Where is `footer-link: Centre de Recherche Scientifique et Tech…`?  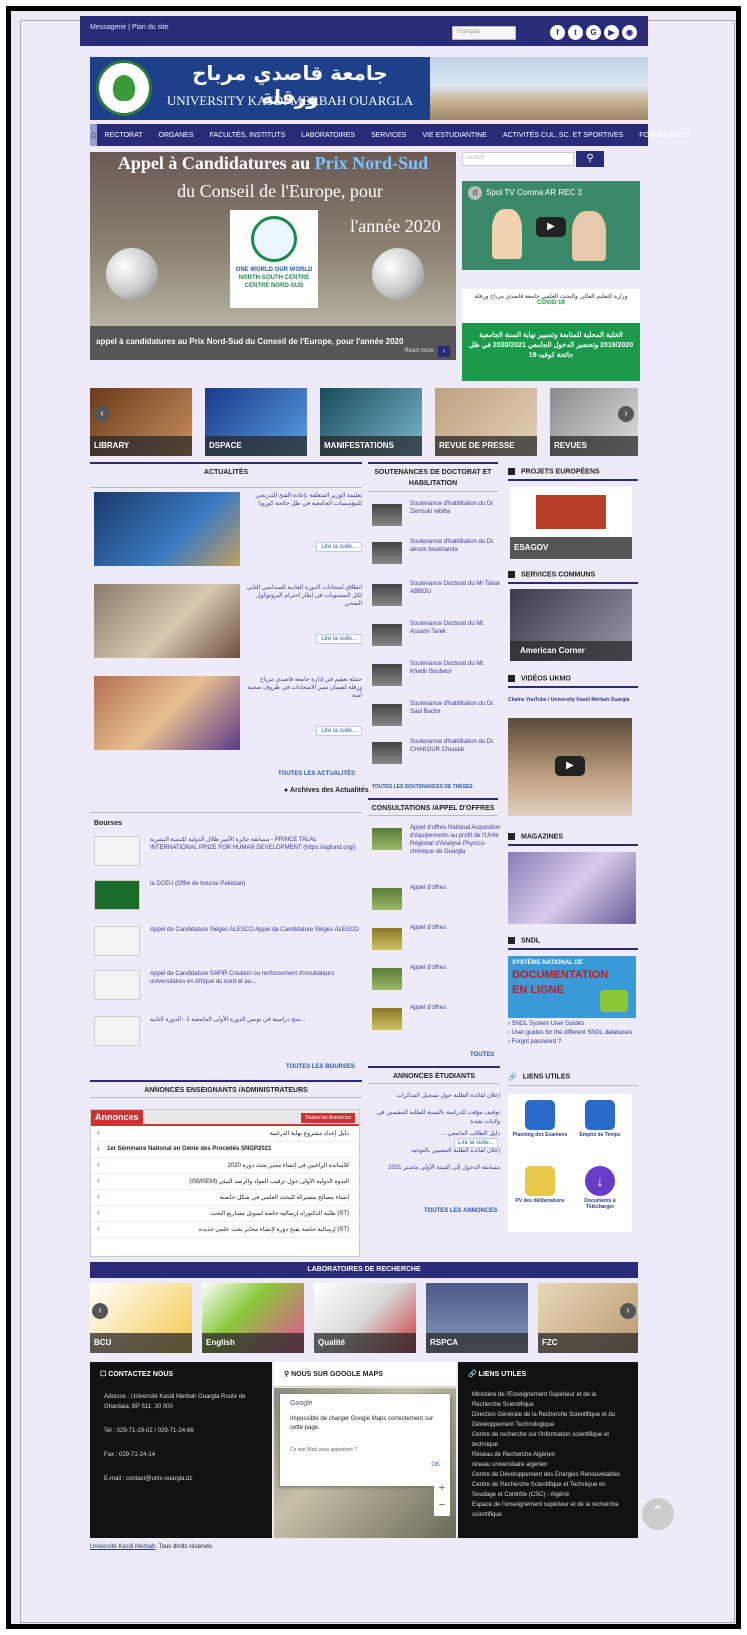
footer-link: Centre de Recherche Scientifique et Tech… is located at coordinates (548, 1490).